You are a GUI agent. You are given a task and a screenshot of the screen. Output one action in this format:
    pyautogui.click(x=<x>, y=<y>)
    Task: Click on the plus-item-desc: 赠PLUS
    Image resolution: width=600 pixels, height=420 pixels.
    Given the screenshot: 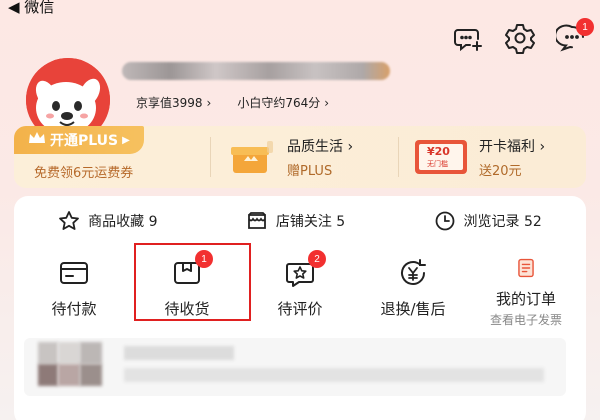 What is the action you would take?
    pyautogui.click(x=310, y=171)
    